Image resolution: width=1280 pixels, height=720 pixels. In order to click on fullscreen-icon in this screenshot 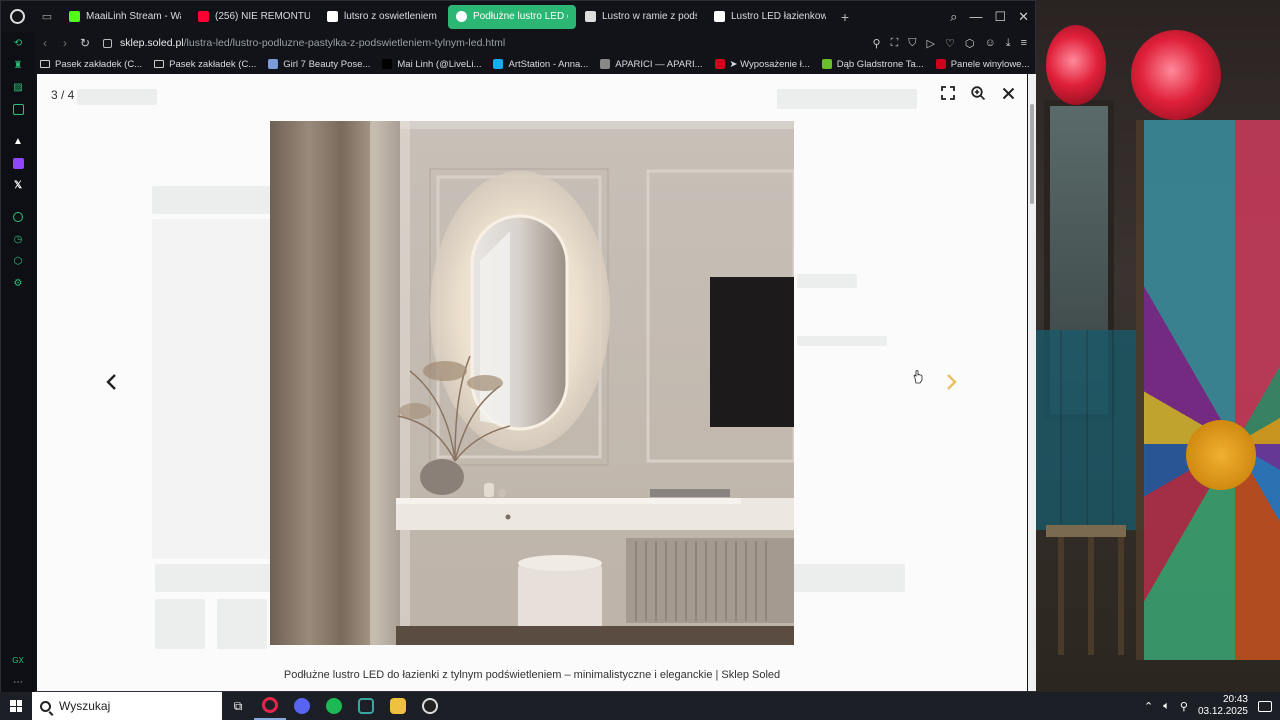, I will do `click(948, 93)`.